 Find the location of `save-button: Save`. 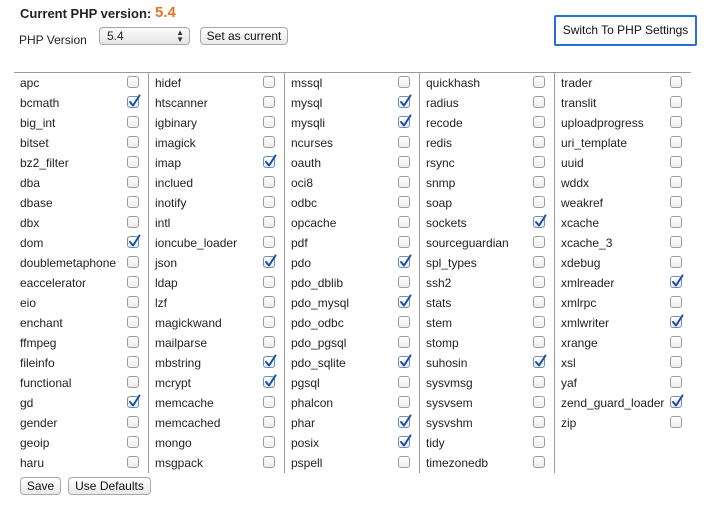

save-button: Save is located at coordinates (40, 486).